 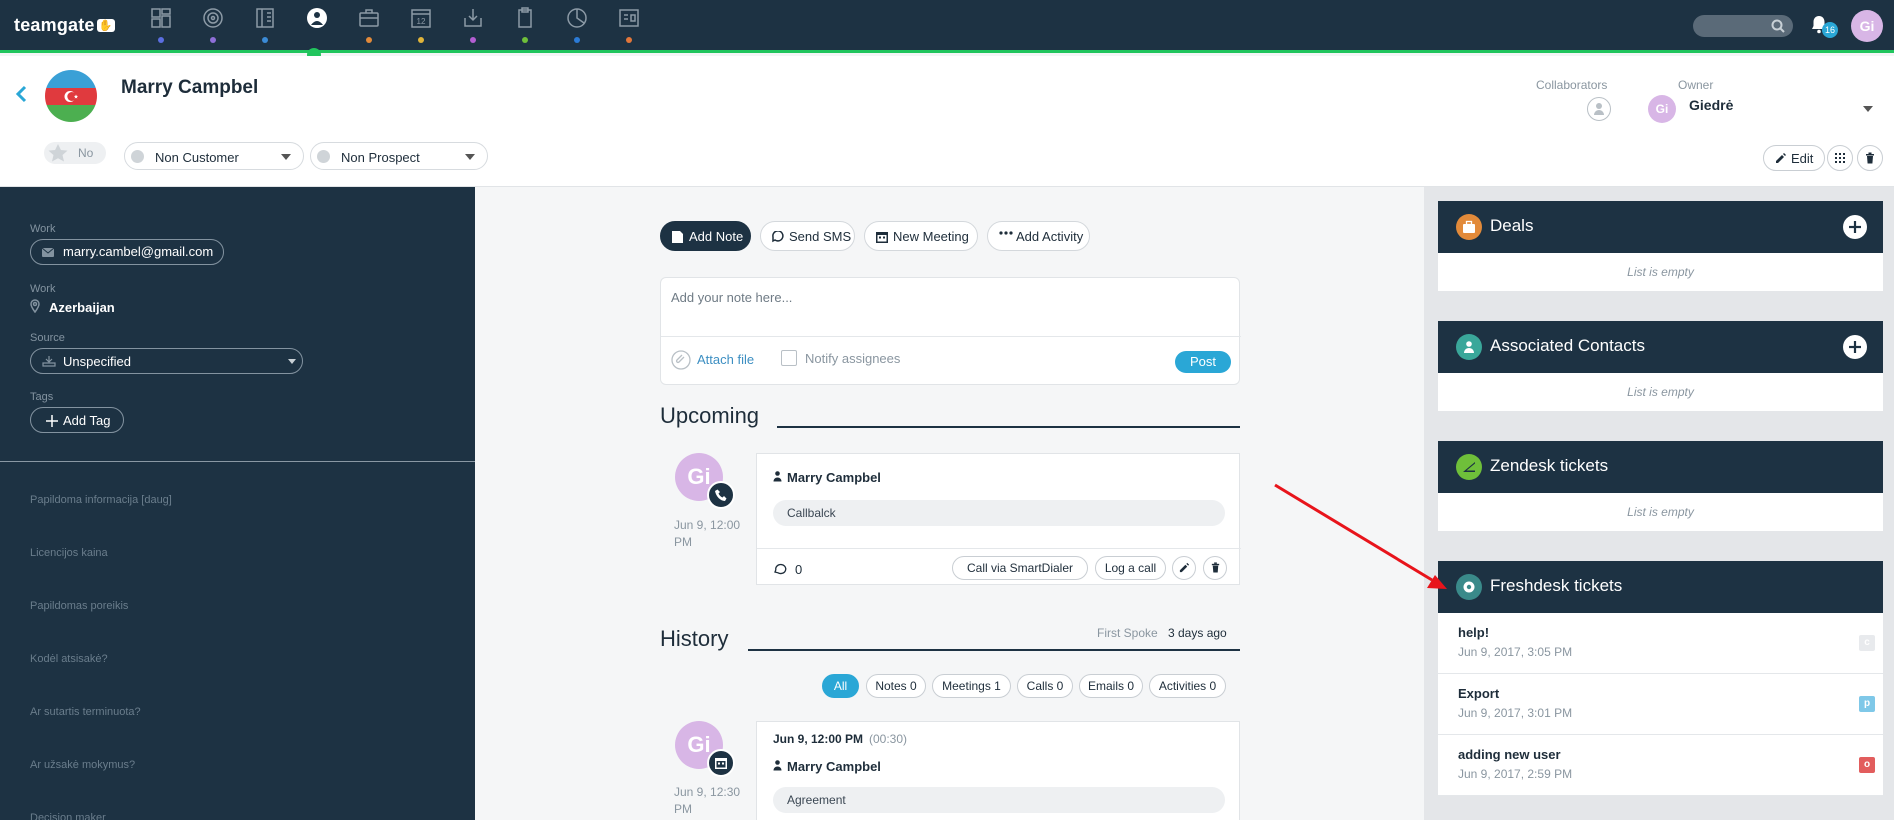 I want to click on edit-button: Edit, so click(x=1794, y=158).